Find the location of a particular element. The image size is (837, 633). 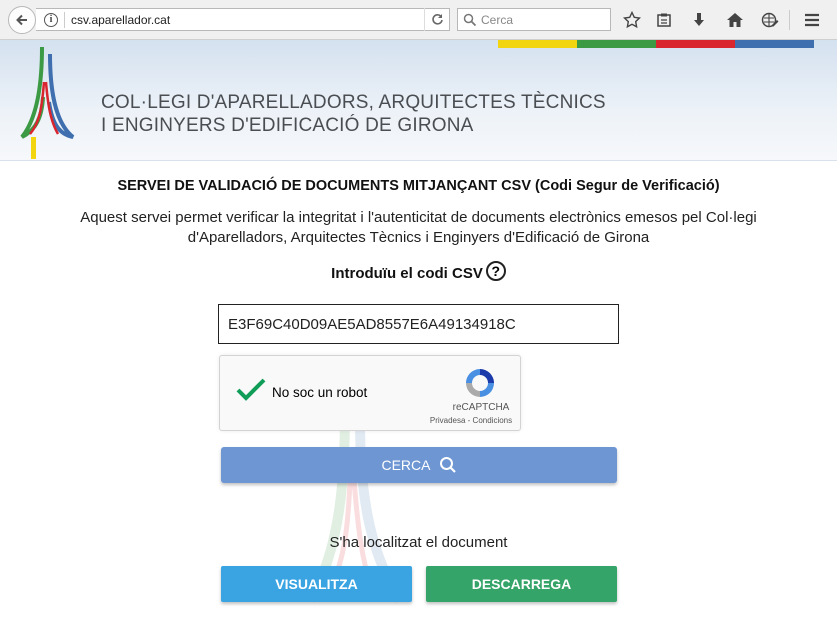

color-stripes is located at coordinates (656, 44).